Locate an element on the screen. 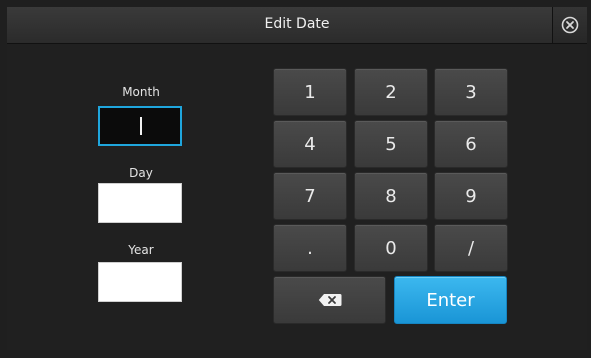 This screenshot has width=591, height=358. key-2: 2 is located at coordinates (391, 92).